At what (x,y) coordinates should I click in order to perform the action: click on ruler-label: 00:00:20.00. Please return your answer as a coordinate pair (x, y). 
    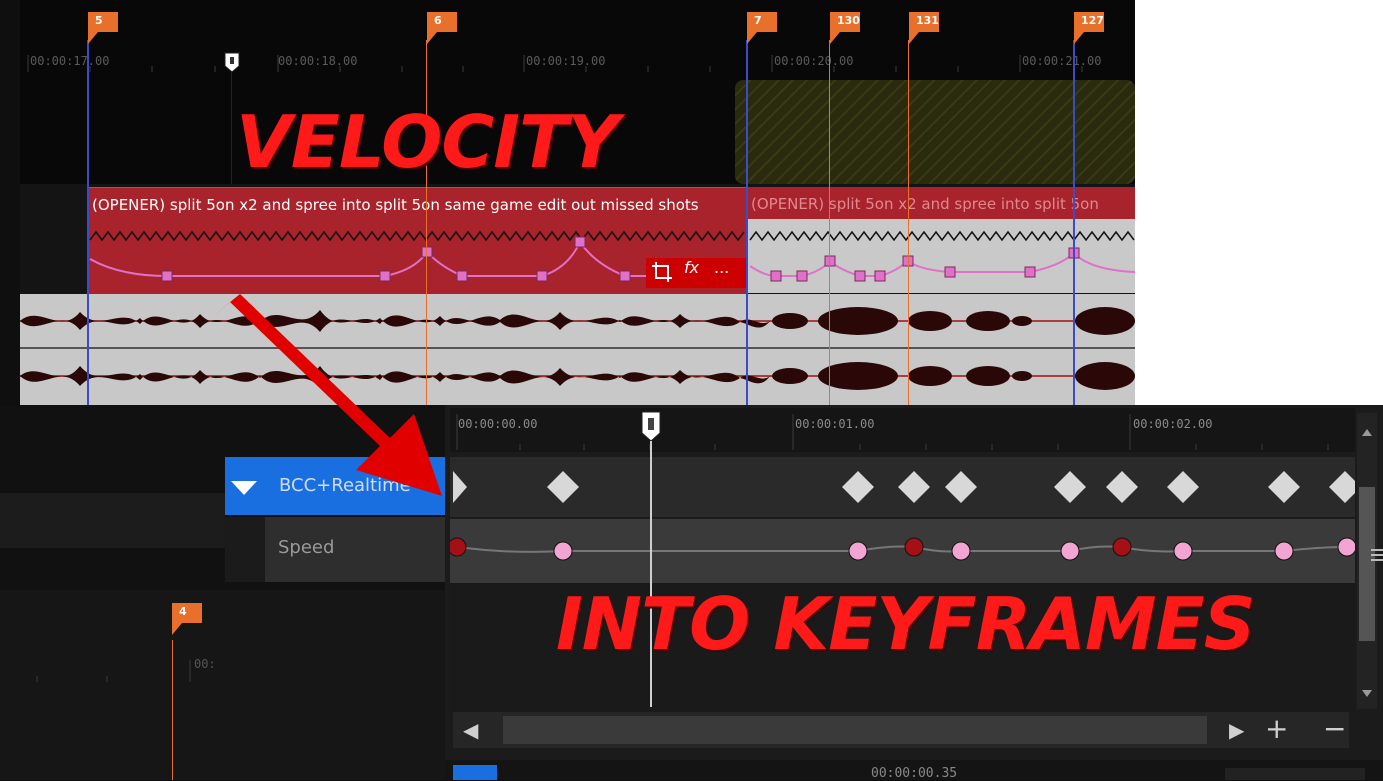
    Looking at the image, I should click on (814, 61).